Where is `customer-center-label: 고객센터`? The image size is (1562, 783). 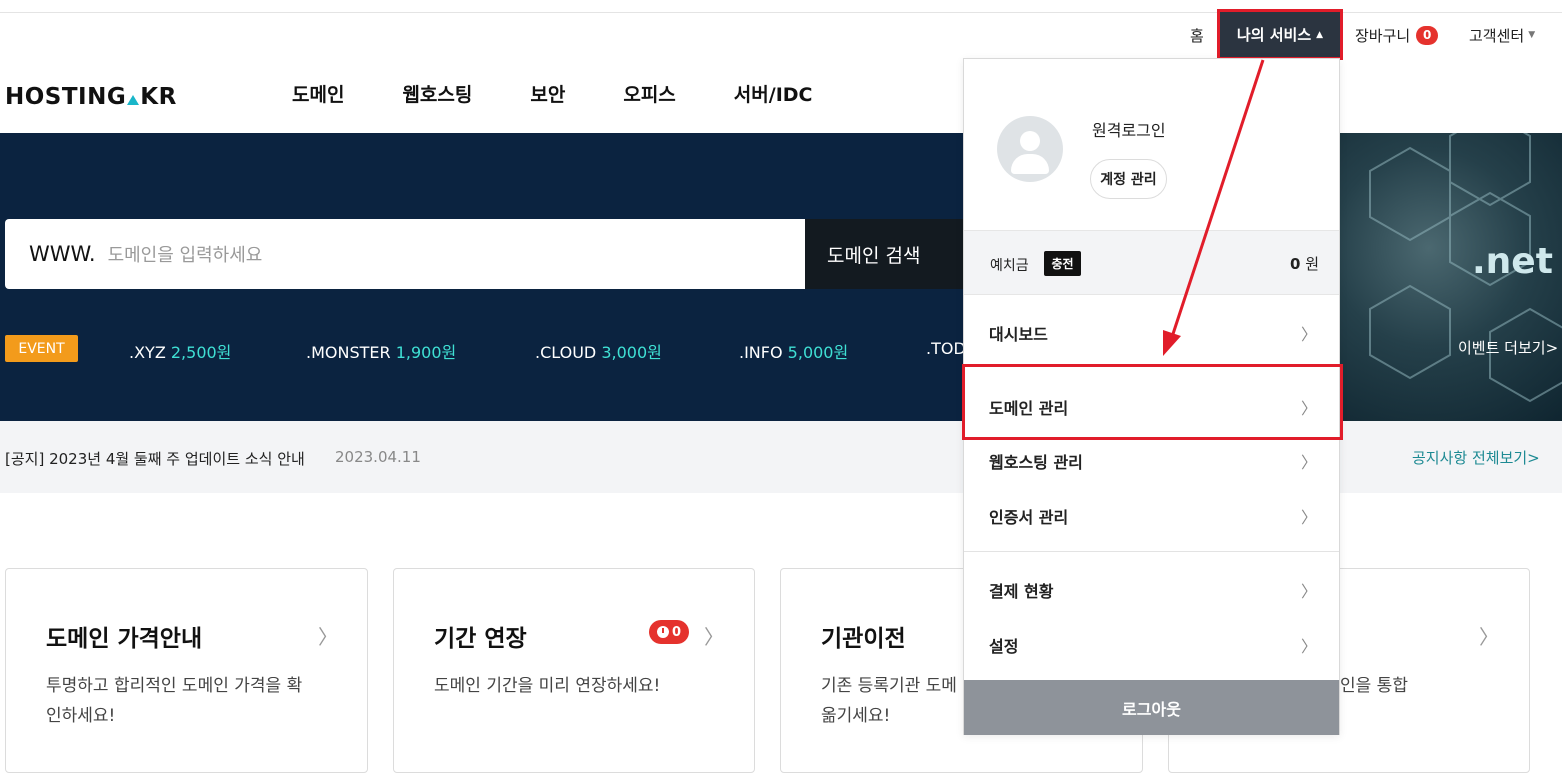 customer-center-label: 고객센터 is located at coordinates (1497, 35).